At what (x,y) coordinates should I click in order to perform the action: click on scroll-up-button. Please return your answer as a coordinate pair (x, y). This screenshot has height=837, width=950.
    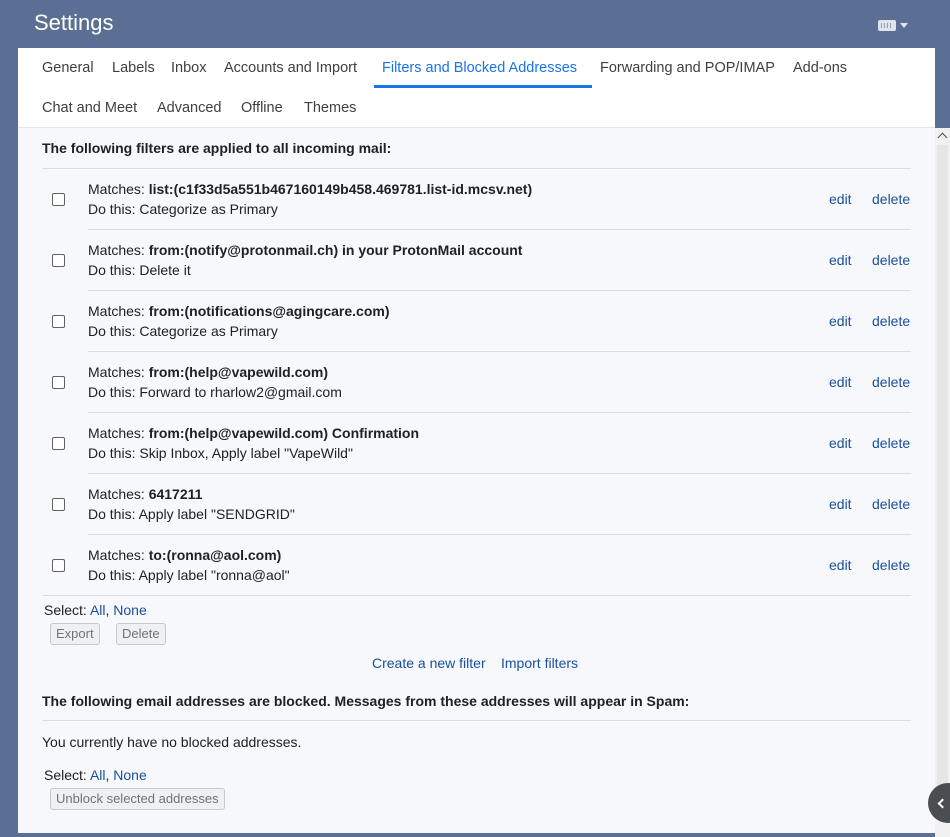
    Looking at the image, I should click on (942, 135).